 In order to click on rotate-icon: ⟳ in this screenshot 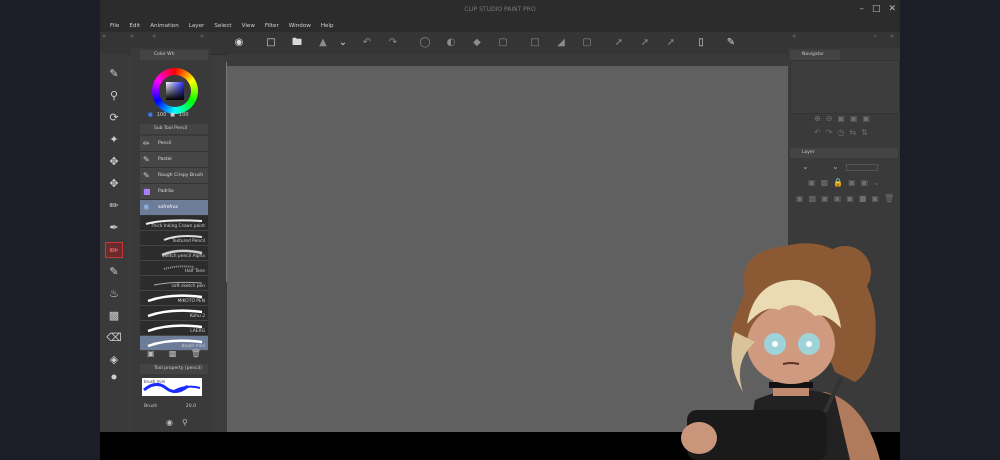, I will do `click(114, 118)`.